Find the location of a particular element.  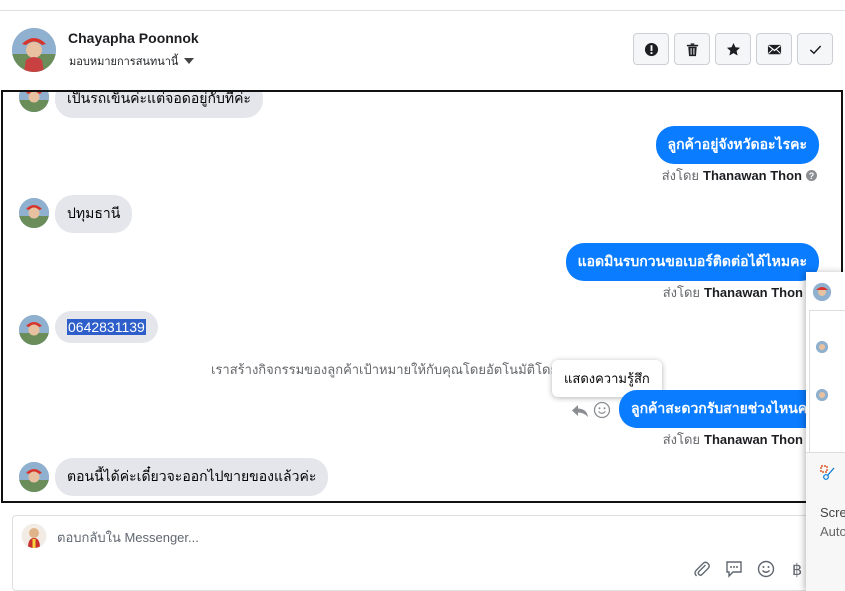

mark-spam-button is located at coordinates (651, 49).